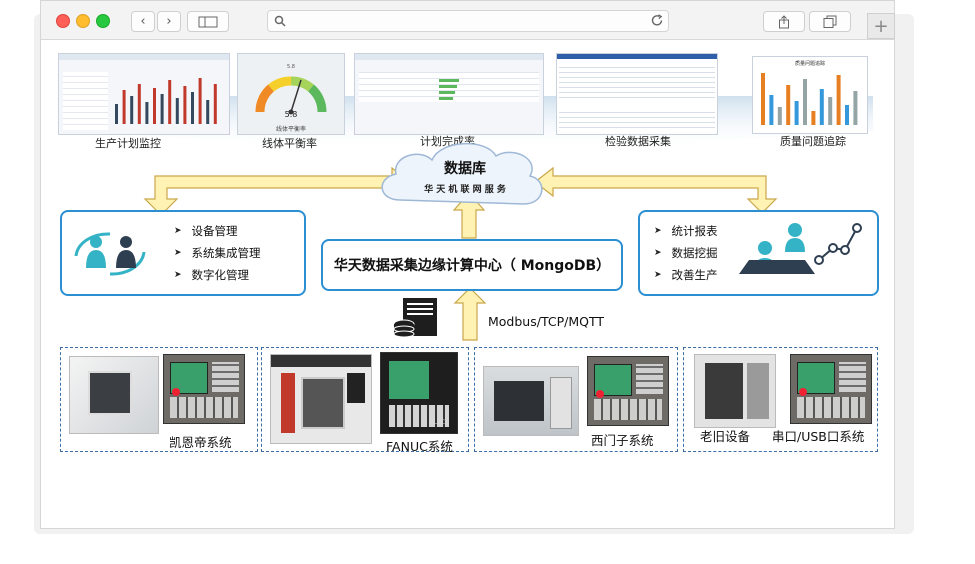  I want to click on list-item: ➤ 系统集成管理, so click(217, 253).